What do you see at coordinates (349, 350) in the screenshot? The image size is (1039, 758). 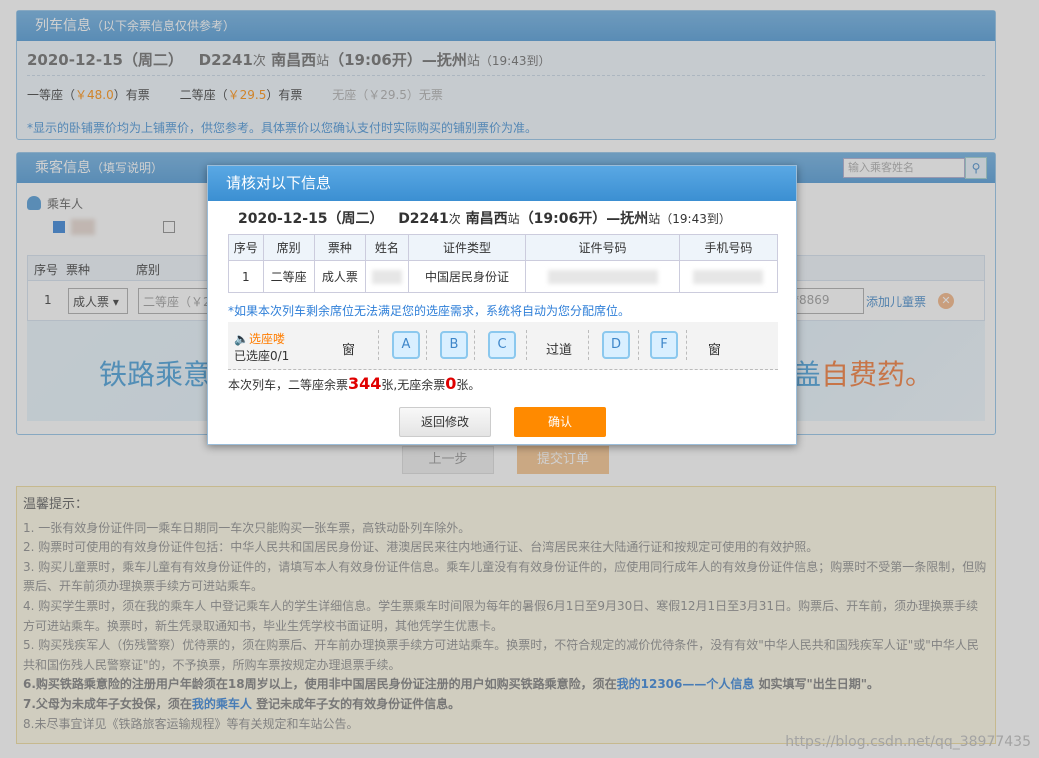 I see `window-left-label: 窗` at bounding box center [349, 350].